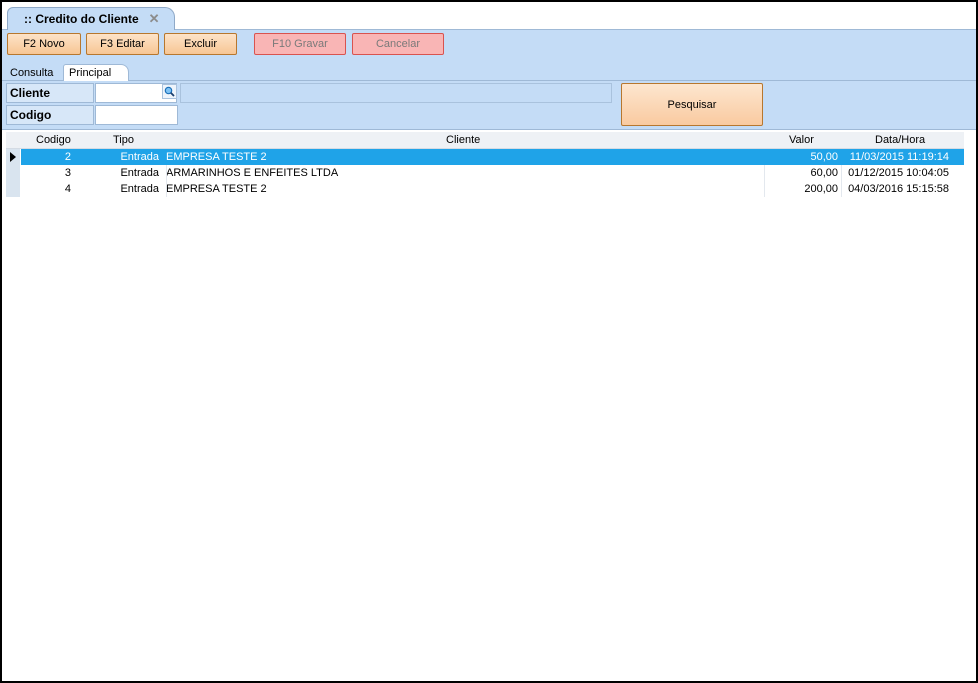  Describe the element at coordinates (44, 44) in the screenshot. I see `novo-button: F2 Novo` at that location.